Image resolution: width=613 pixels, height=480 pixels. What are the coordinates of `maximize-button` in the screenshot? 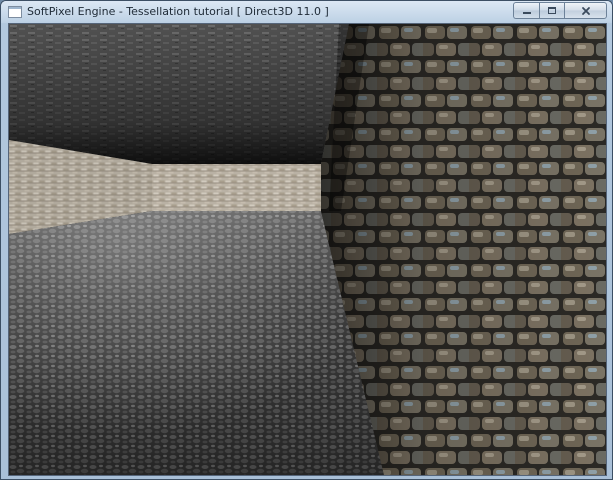 It's located at (551, 10).